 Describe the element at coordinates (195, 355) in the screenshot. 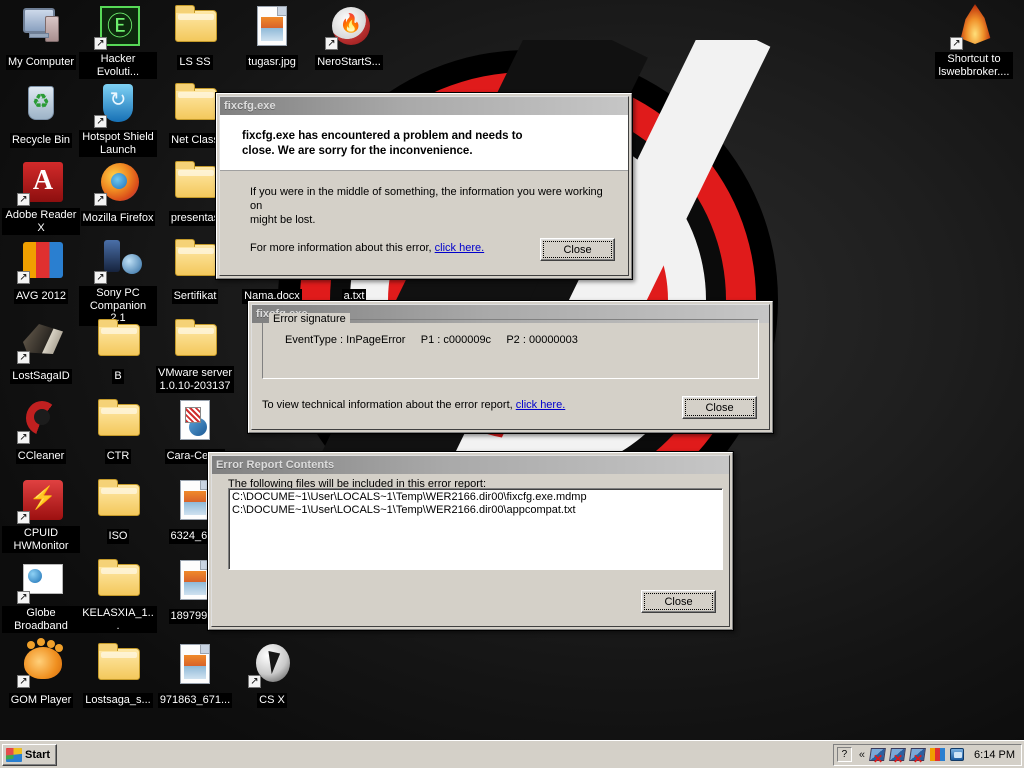

I see `desktop-icon: VMware server 1.0.10-203137` at that location.